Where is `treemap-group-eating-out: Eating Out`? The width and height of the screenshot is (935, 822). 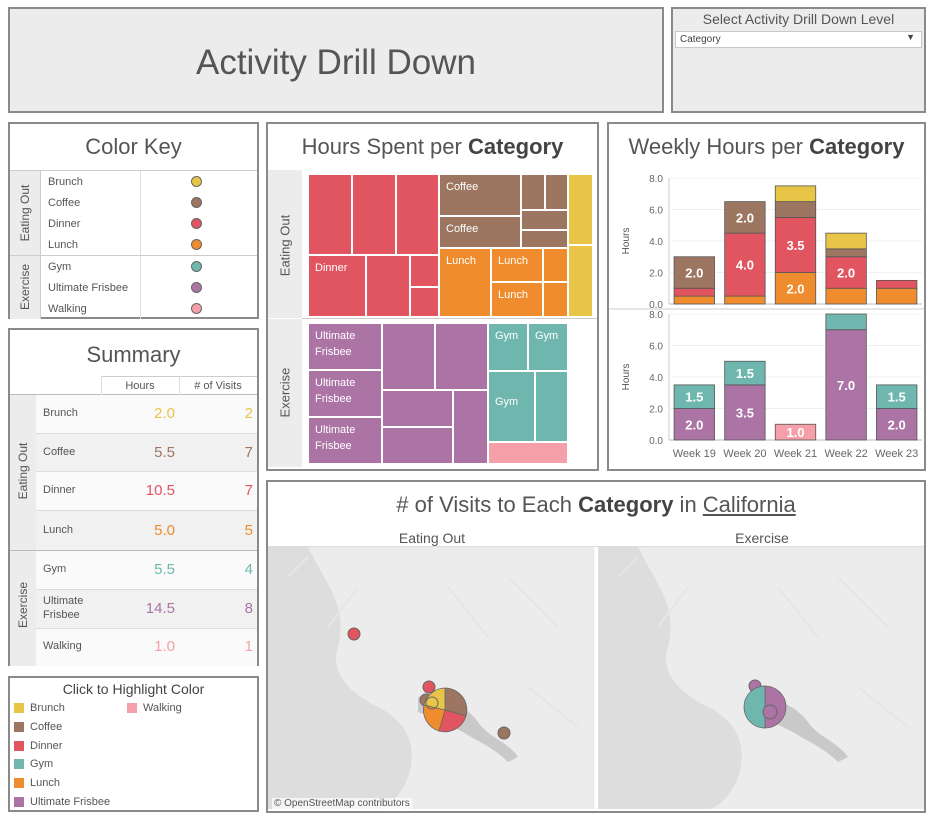
treemap-group-eating-out: Eating Out is located at coordinates (285, 245).